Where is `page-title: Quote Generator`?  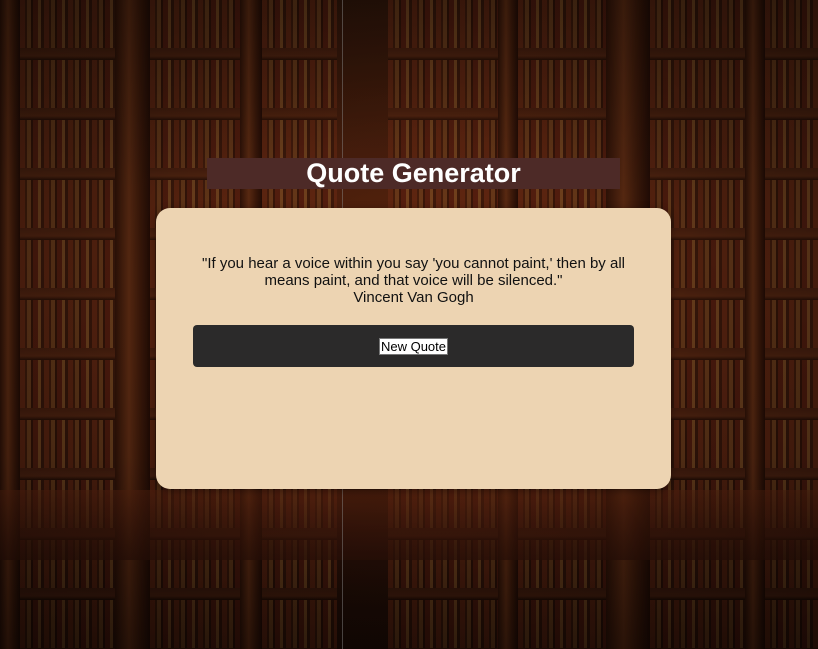 page-title: Quote Generator is located at coordinates (413, 173).